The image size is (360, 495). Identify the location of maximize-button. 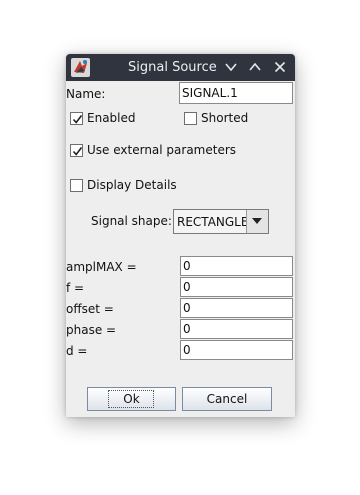
(255, 67).